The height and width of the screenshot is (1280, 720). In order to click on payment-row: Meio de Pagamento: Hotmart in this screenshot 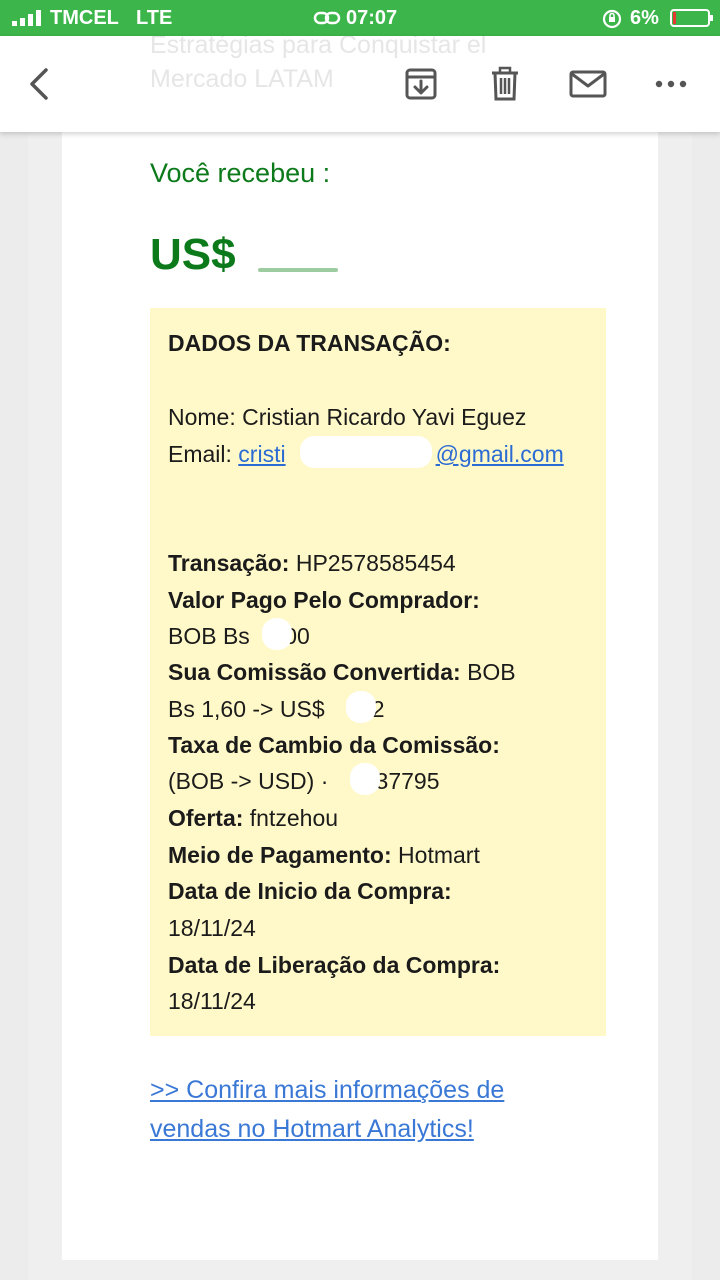, I will do `click(324, 855)`.